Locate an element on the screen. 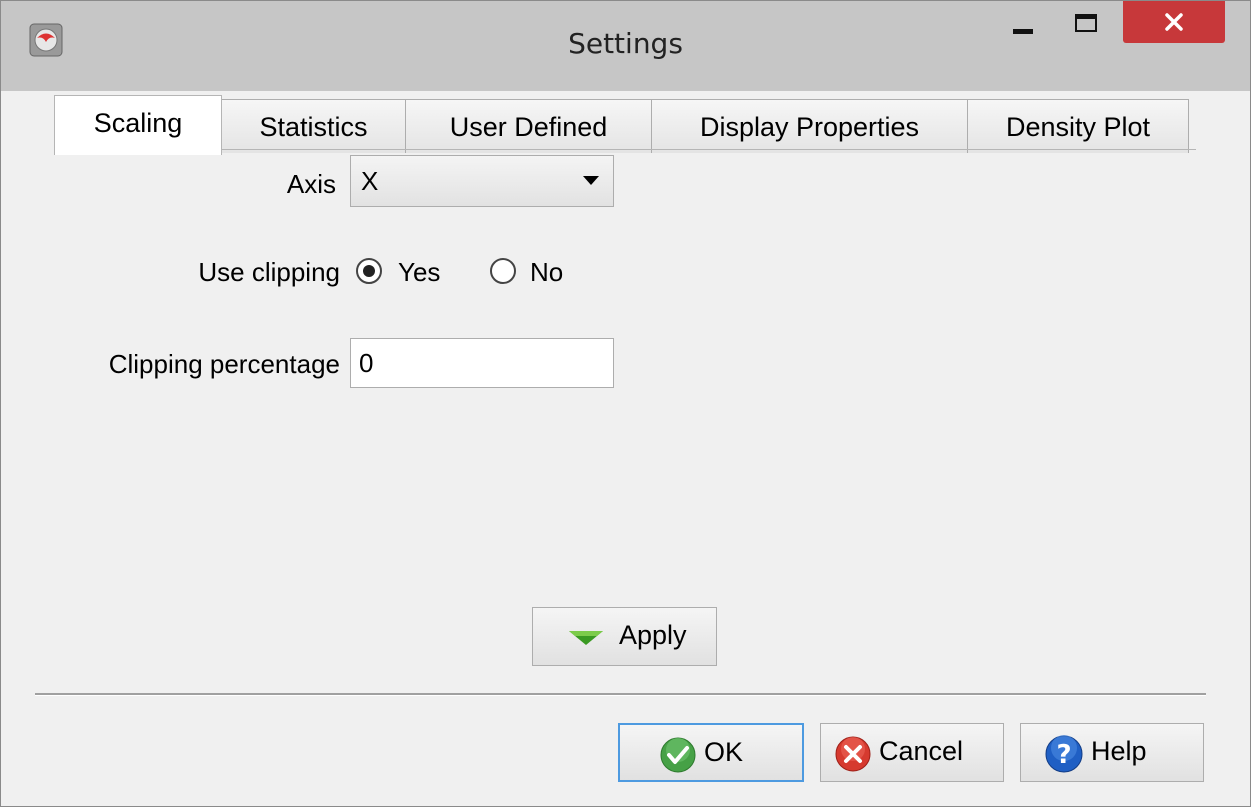 Image resolution: width=1251 pixels, height=807 pixels. question-circle-icon: ? is located at coordinates (1064, 754).